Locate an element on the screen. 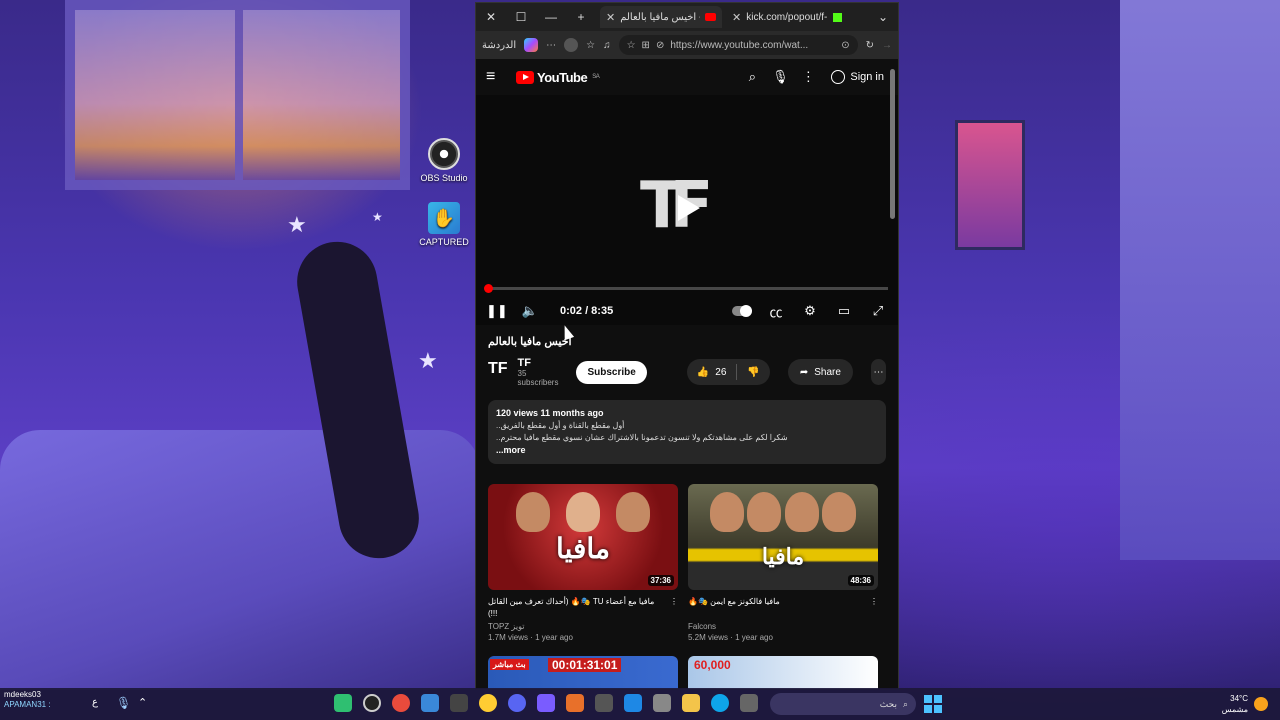  big-play-icon is located at coordinates (686, 208).